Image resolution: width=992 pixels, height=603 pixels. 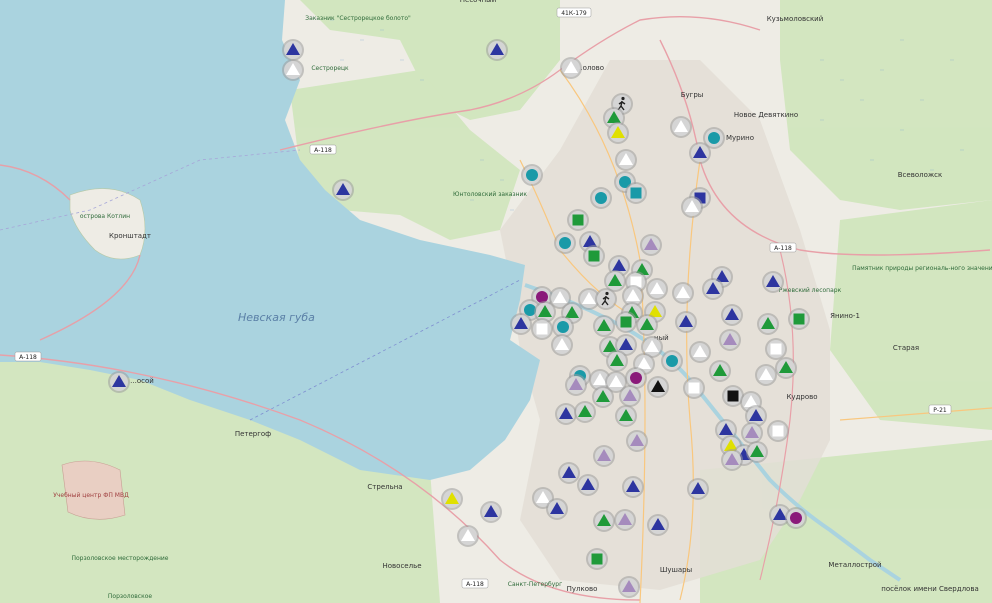 What do you see at coordinates (766, 115) in the screenshot?
I see `place-label: Новое Девяткино` at bounding box center [766, 115].